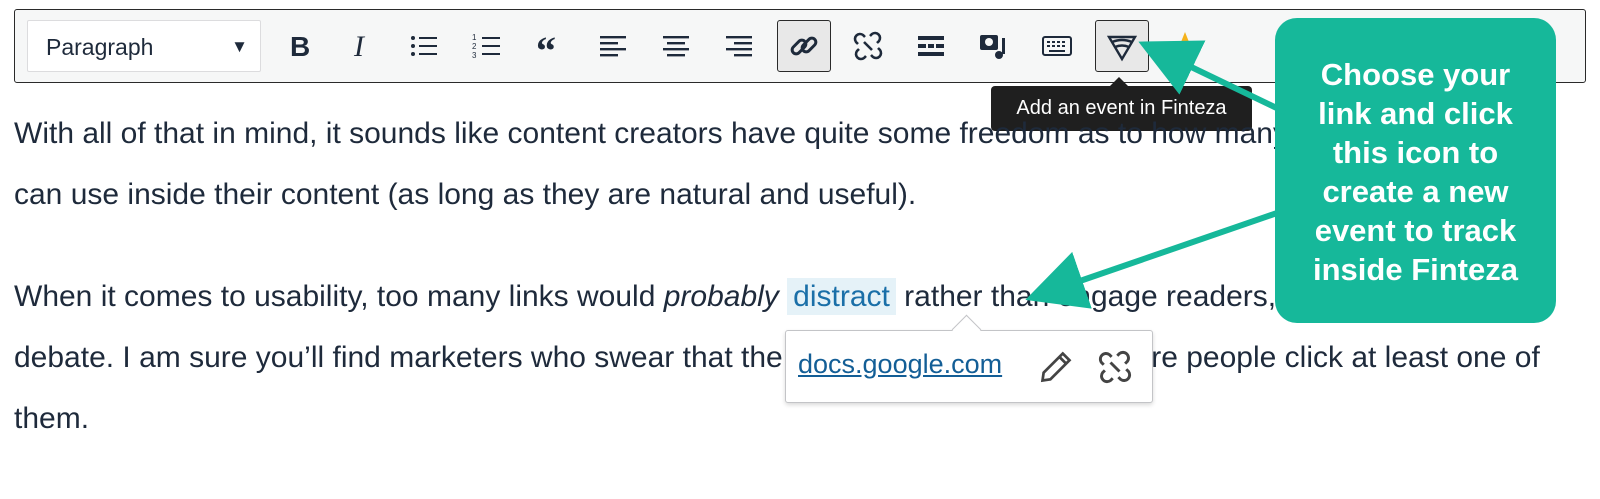 Image resolution: width=1600 pixels, height=499 pixels. Describe the element at coordinates (1153, 259) in the screenshot. I see `arrow-to-selected-link` at that location.